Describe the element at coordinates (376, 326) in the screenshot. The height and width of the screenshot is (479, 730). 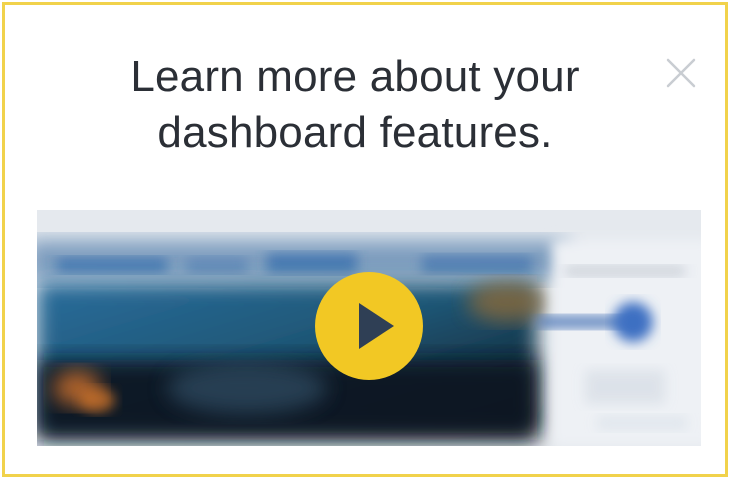
I see `play-icon` at that location.